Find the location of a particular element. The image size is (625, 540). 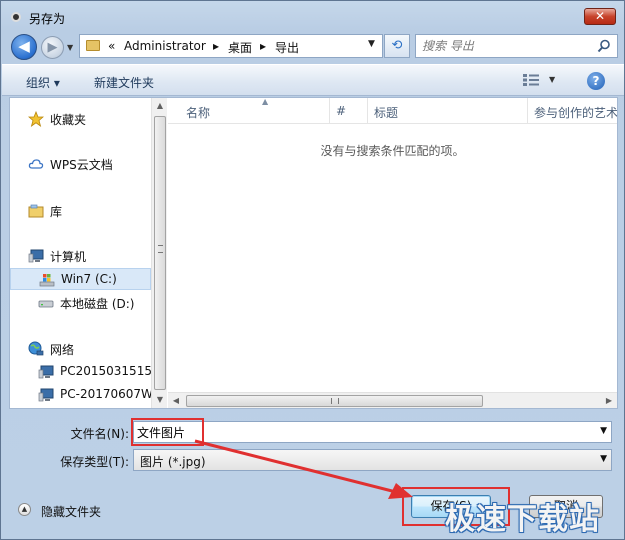

sort-indicator-icon: ▲ is located at coordinates (265, 101).